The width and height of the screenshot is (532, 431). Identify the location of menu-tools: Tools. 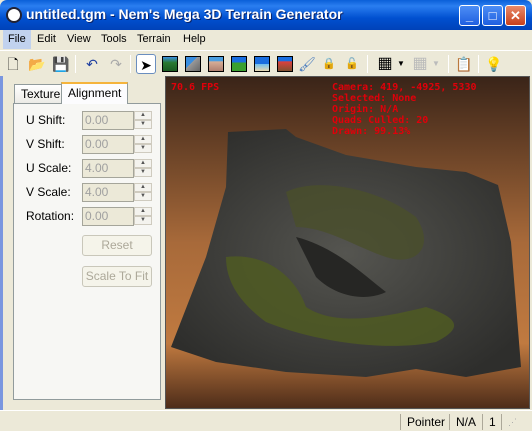
(114, 39).